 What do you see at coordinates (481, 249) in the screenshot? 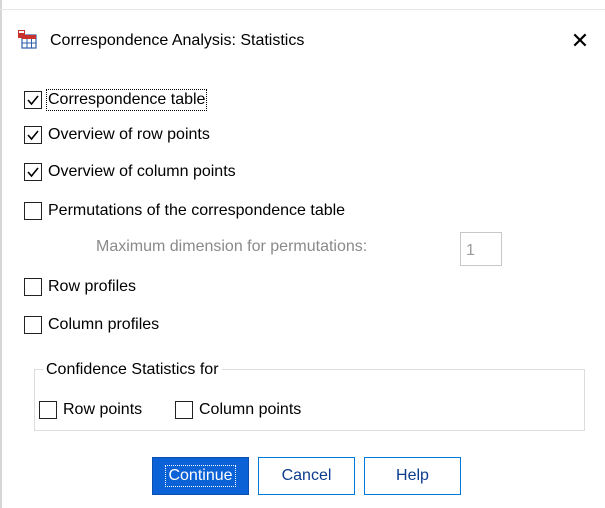
I see `max-dimension-field: 1` at bounding box center [481, 249].